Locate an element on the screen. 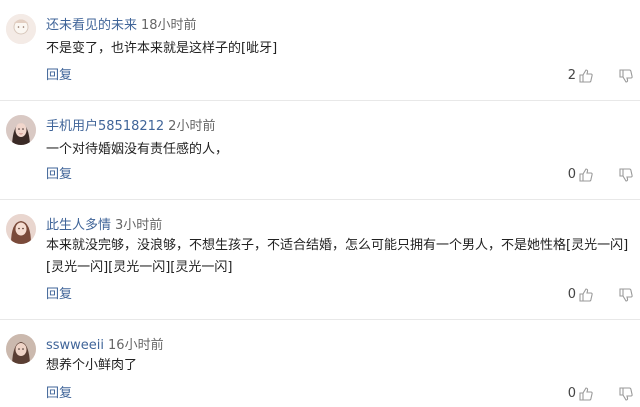 This screenshot has width=640, height=407. comment-header: 还未看见的未来 18小时前 is located at coordinates (121, 26).